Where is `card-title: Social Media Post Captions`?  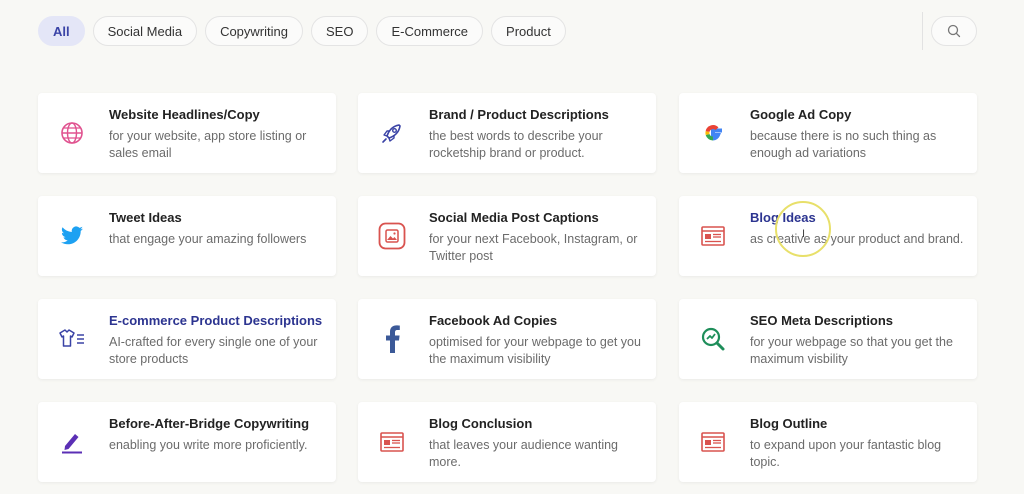 card-title: Social Media Post Captions is located at coordinates (514, 217).